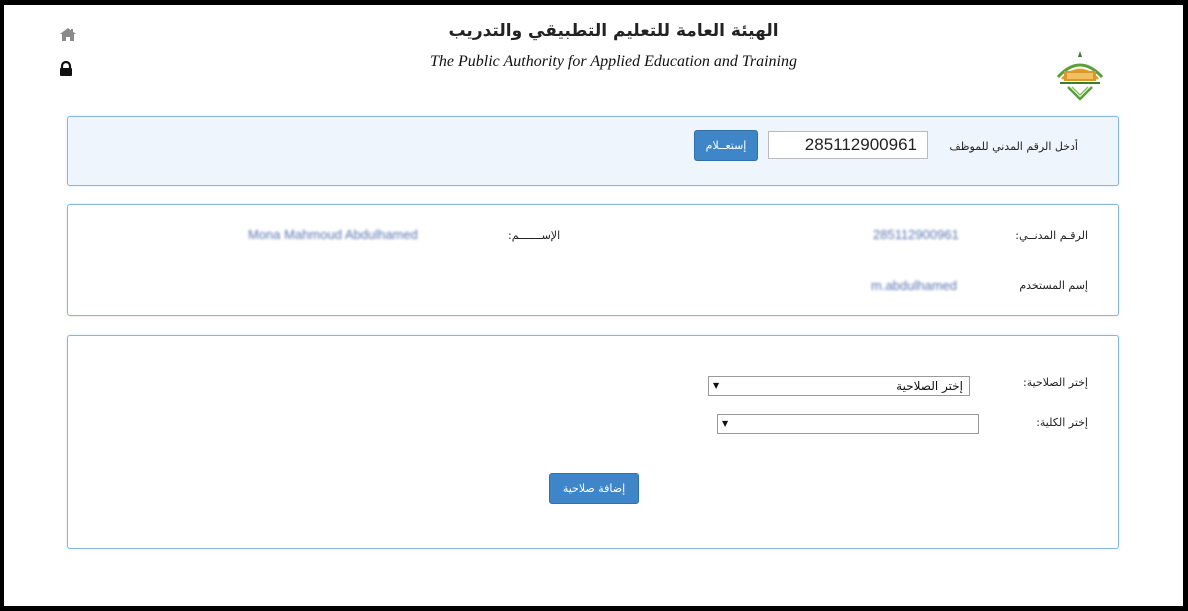 Image resolution: width=1188 pixels, height=611 pixels. I want to click on role-label: إختر الصلاحية:, so click(1055, 382).